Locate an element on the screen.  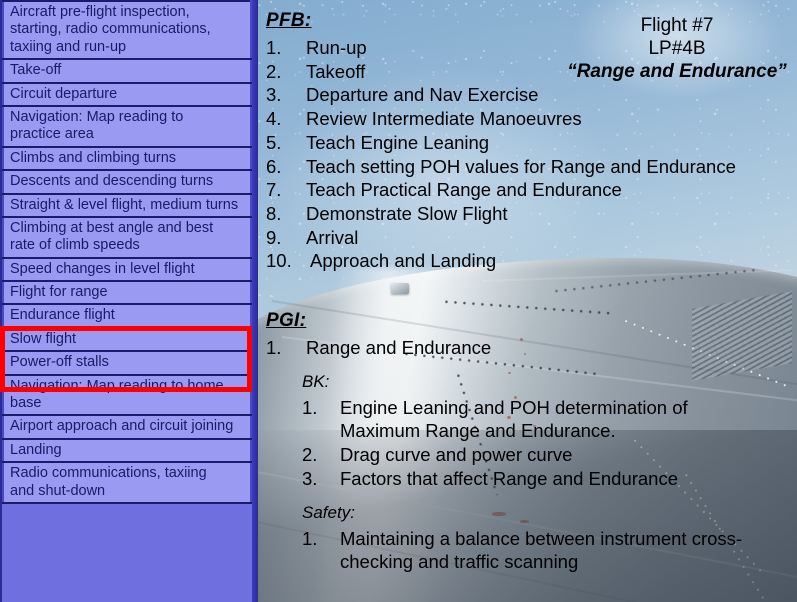
pgi-heading: PGI: is located at coordinates (286, 320).